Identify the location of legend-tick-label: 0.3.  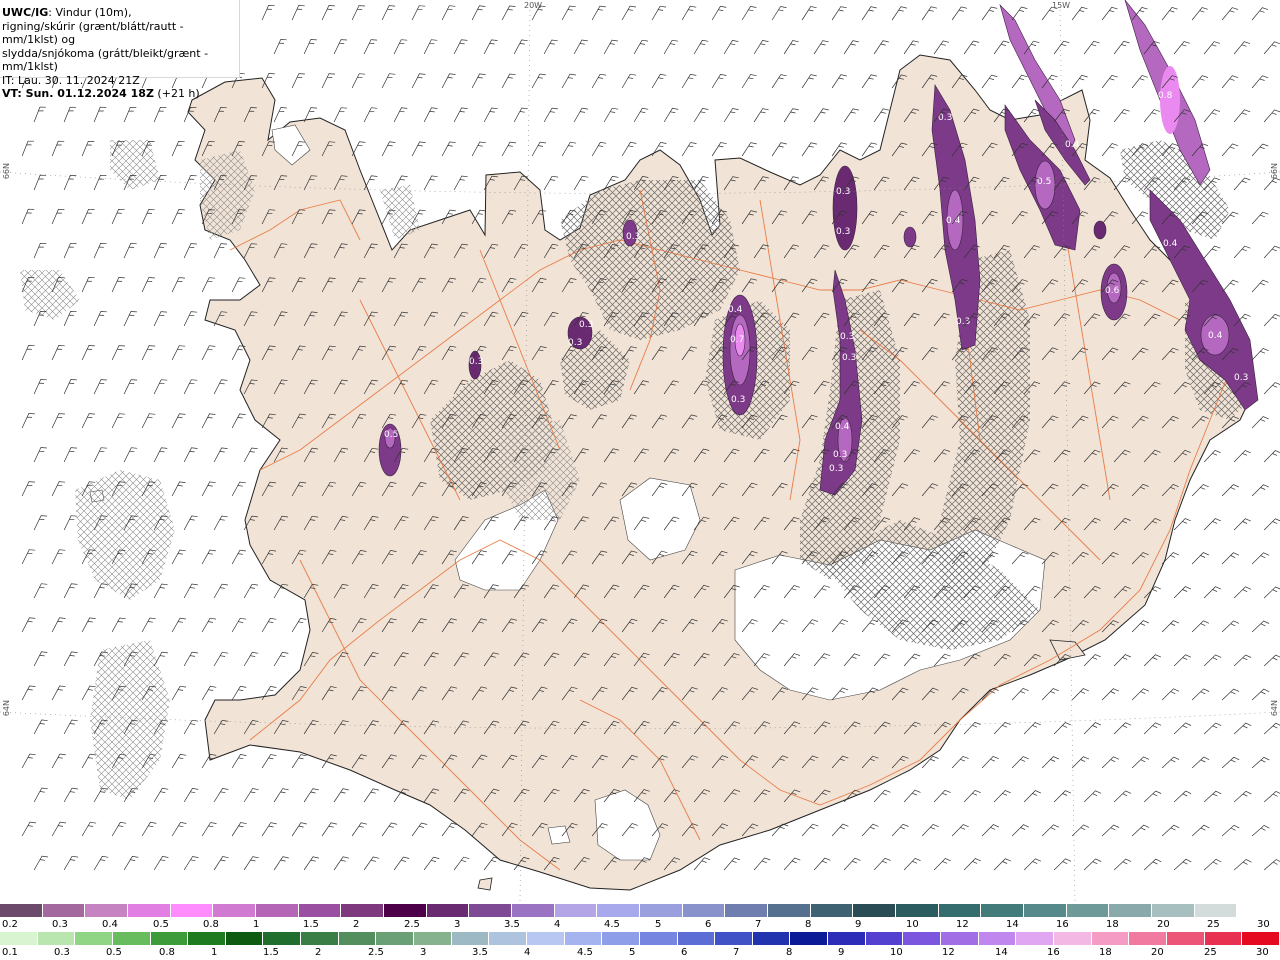
(62, 952).